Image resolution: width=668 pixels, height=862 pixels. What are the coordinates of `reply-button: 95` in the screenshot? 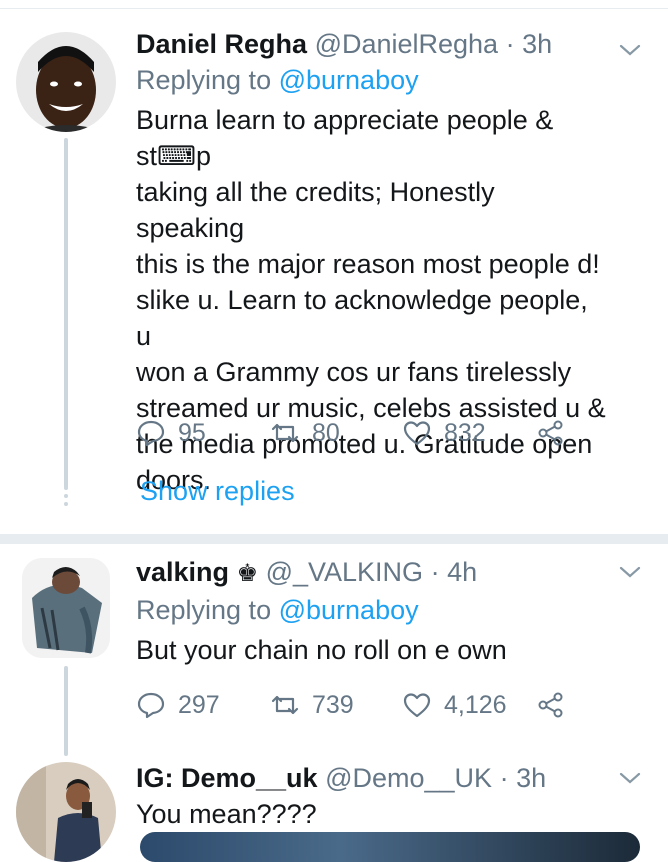 It's located at (203, 433).